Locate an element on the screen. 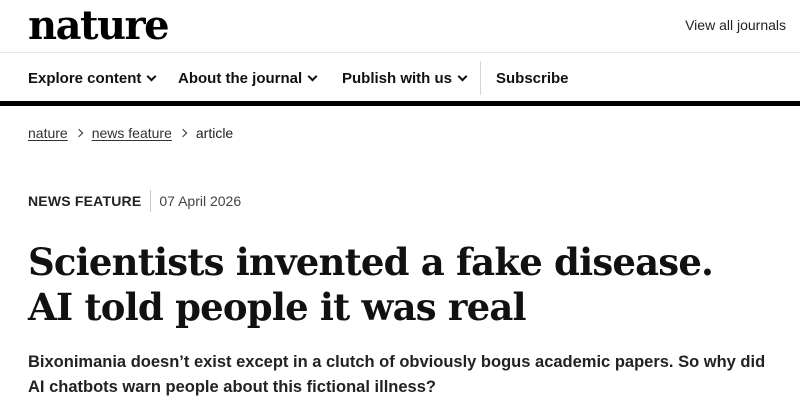 Image resolution: width=800 pixels, height=417 pixels. publication-date: 07 April 2026 is located at coordinates (200, 201).